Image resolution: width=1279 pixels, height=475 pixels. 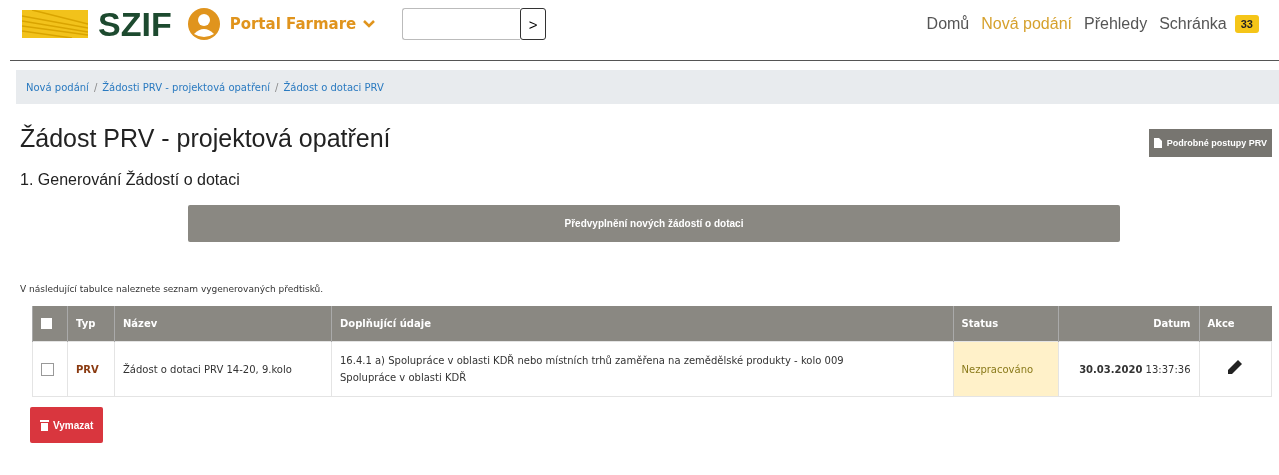 I want to click on breadcrumb-link: Žádost o dotaci PRV, so click(x=333, y=87).